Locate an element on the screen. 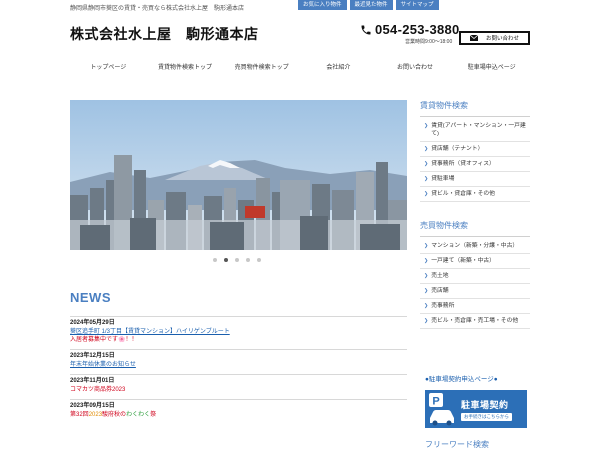 Image resolution: width=600 pixels, height=450 pixels. nav-sale-search: 売買物件検索トップ is located at coordinates (261, 68).